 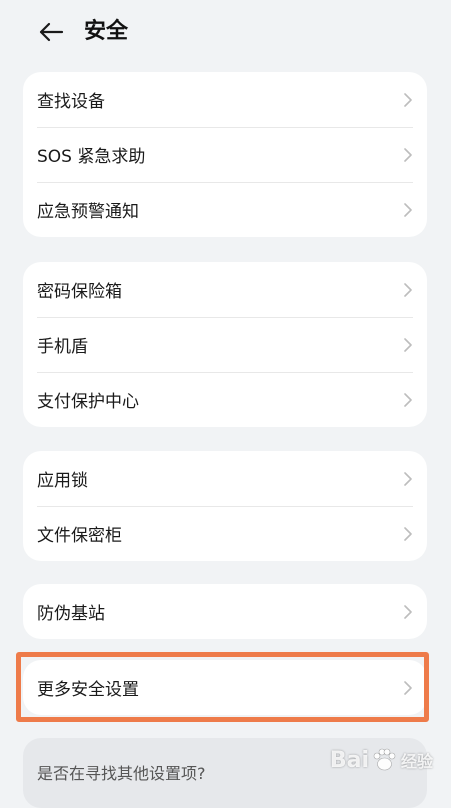 What do you see at coordinates (71, 614) in the screenshot?
I see `row-label: 防伪基站` at bounding box center [71, 614].